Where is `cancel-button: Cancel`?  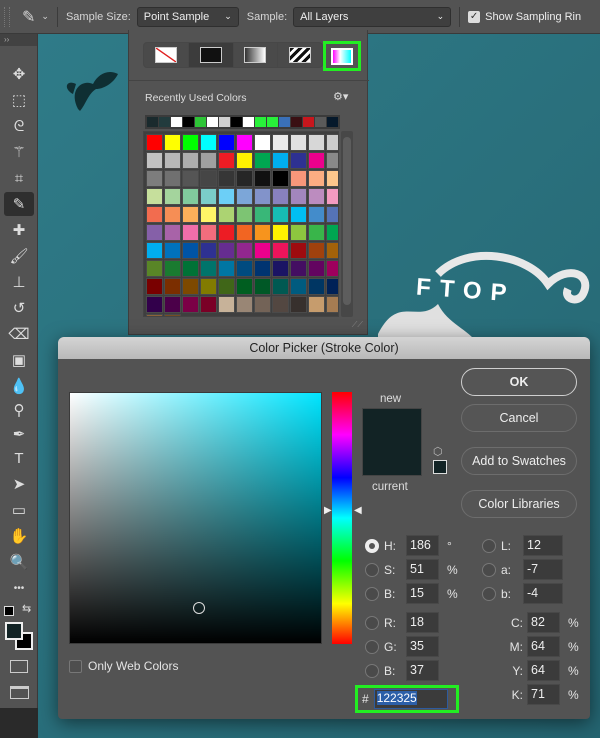 cancel-button: Cancel is located at coordinates (519, 418).